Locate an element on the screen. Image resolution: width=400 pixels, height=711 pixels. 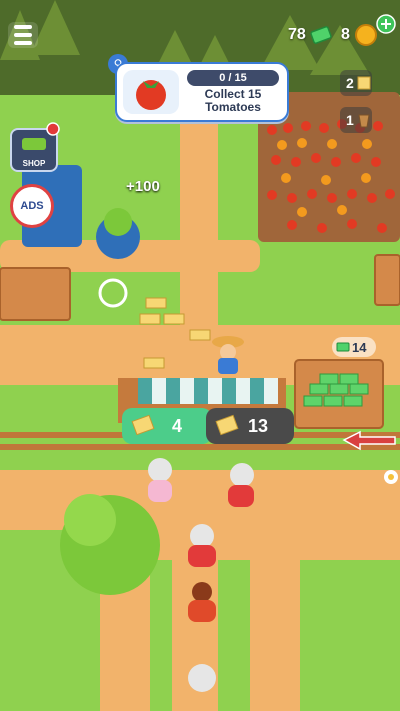
queue-counter: 13 is located at coordinates (250, 426).